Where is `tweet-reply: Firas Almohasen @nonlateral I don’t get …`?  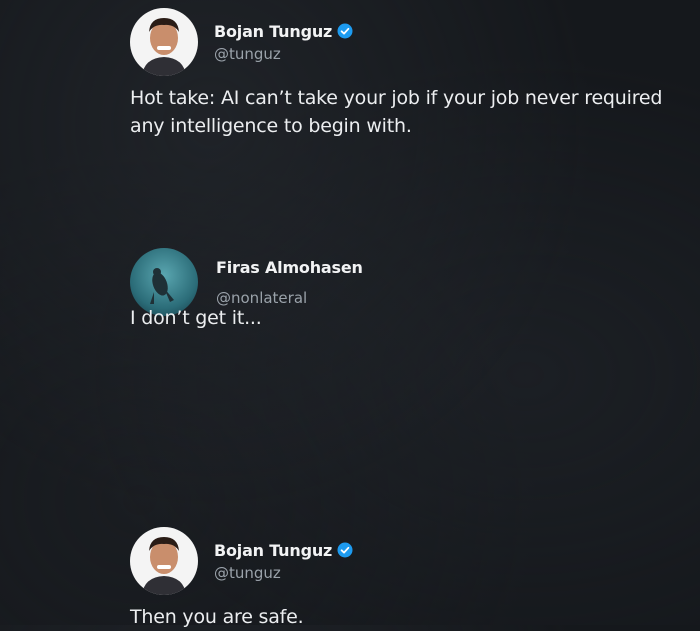 tweet-reply: Firas Almohasen @nonlateral I don’t get … is located at coordinates (400, 296).